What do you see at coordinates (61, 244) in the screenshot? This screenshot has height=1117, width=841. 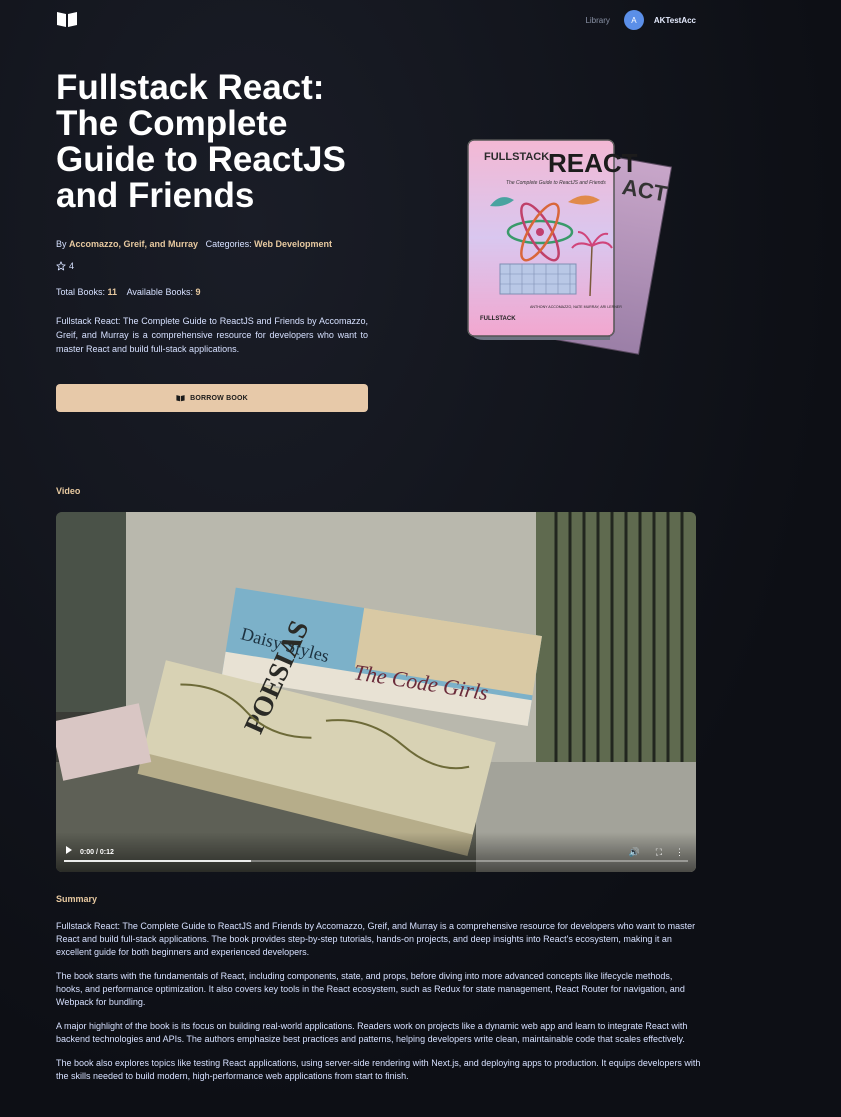 I see `by-label: By` at bounding box center [61, 244].